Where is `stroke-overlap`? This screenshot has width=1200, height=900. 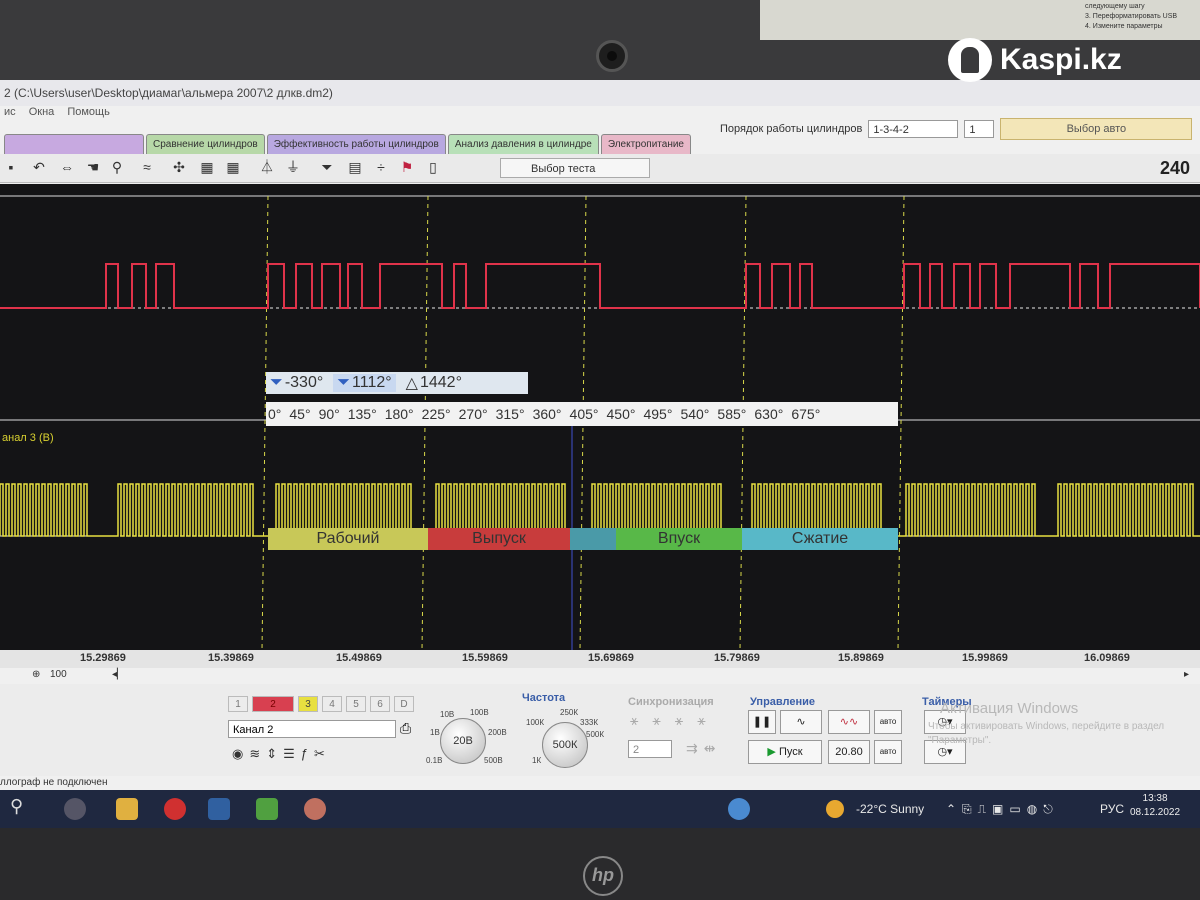
stroke-overlap is located at coordinates (593, 539).